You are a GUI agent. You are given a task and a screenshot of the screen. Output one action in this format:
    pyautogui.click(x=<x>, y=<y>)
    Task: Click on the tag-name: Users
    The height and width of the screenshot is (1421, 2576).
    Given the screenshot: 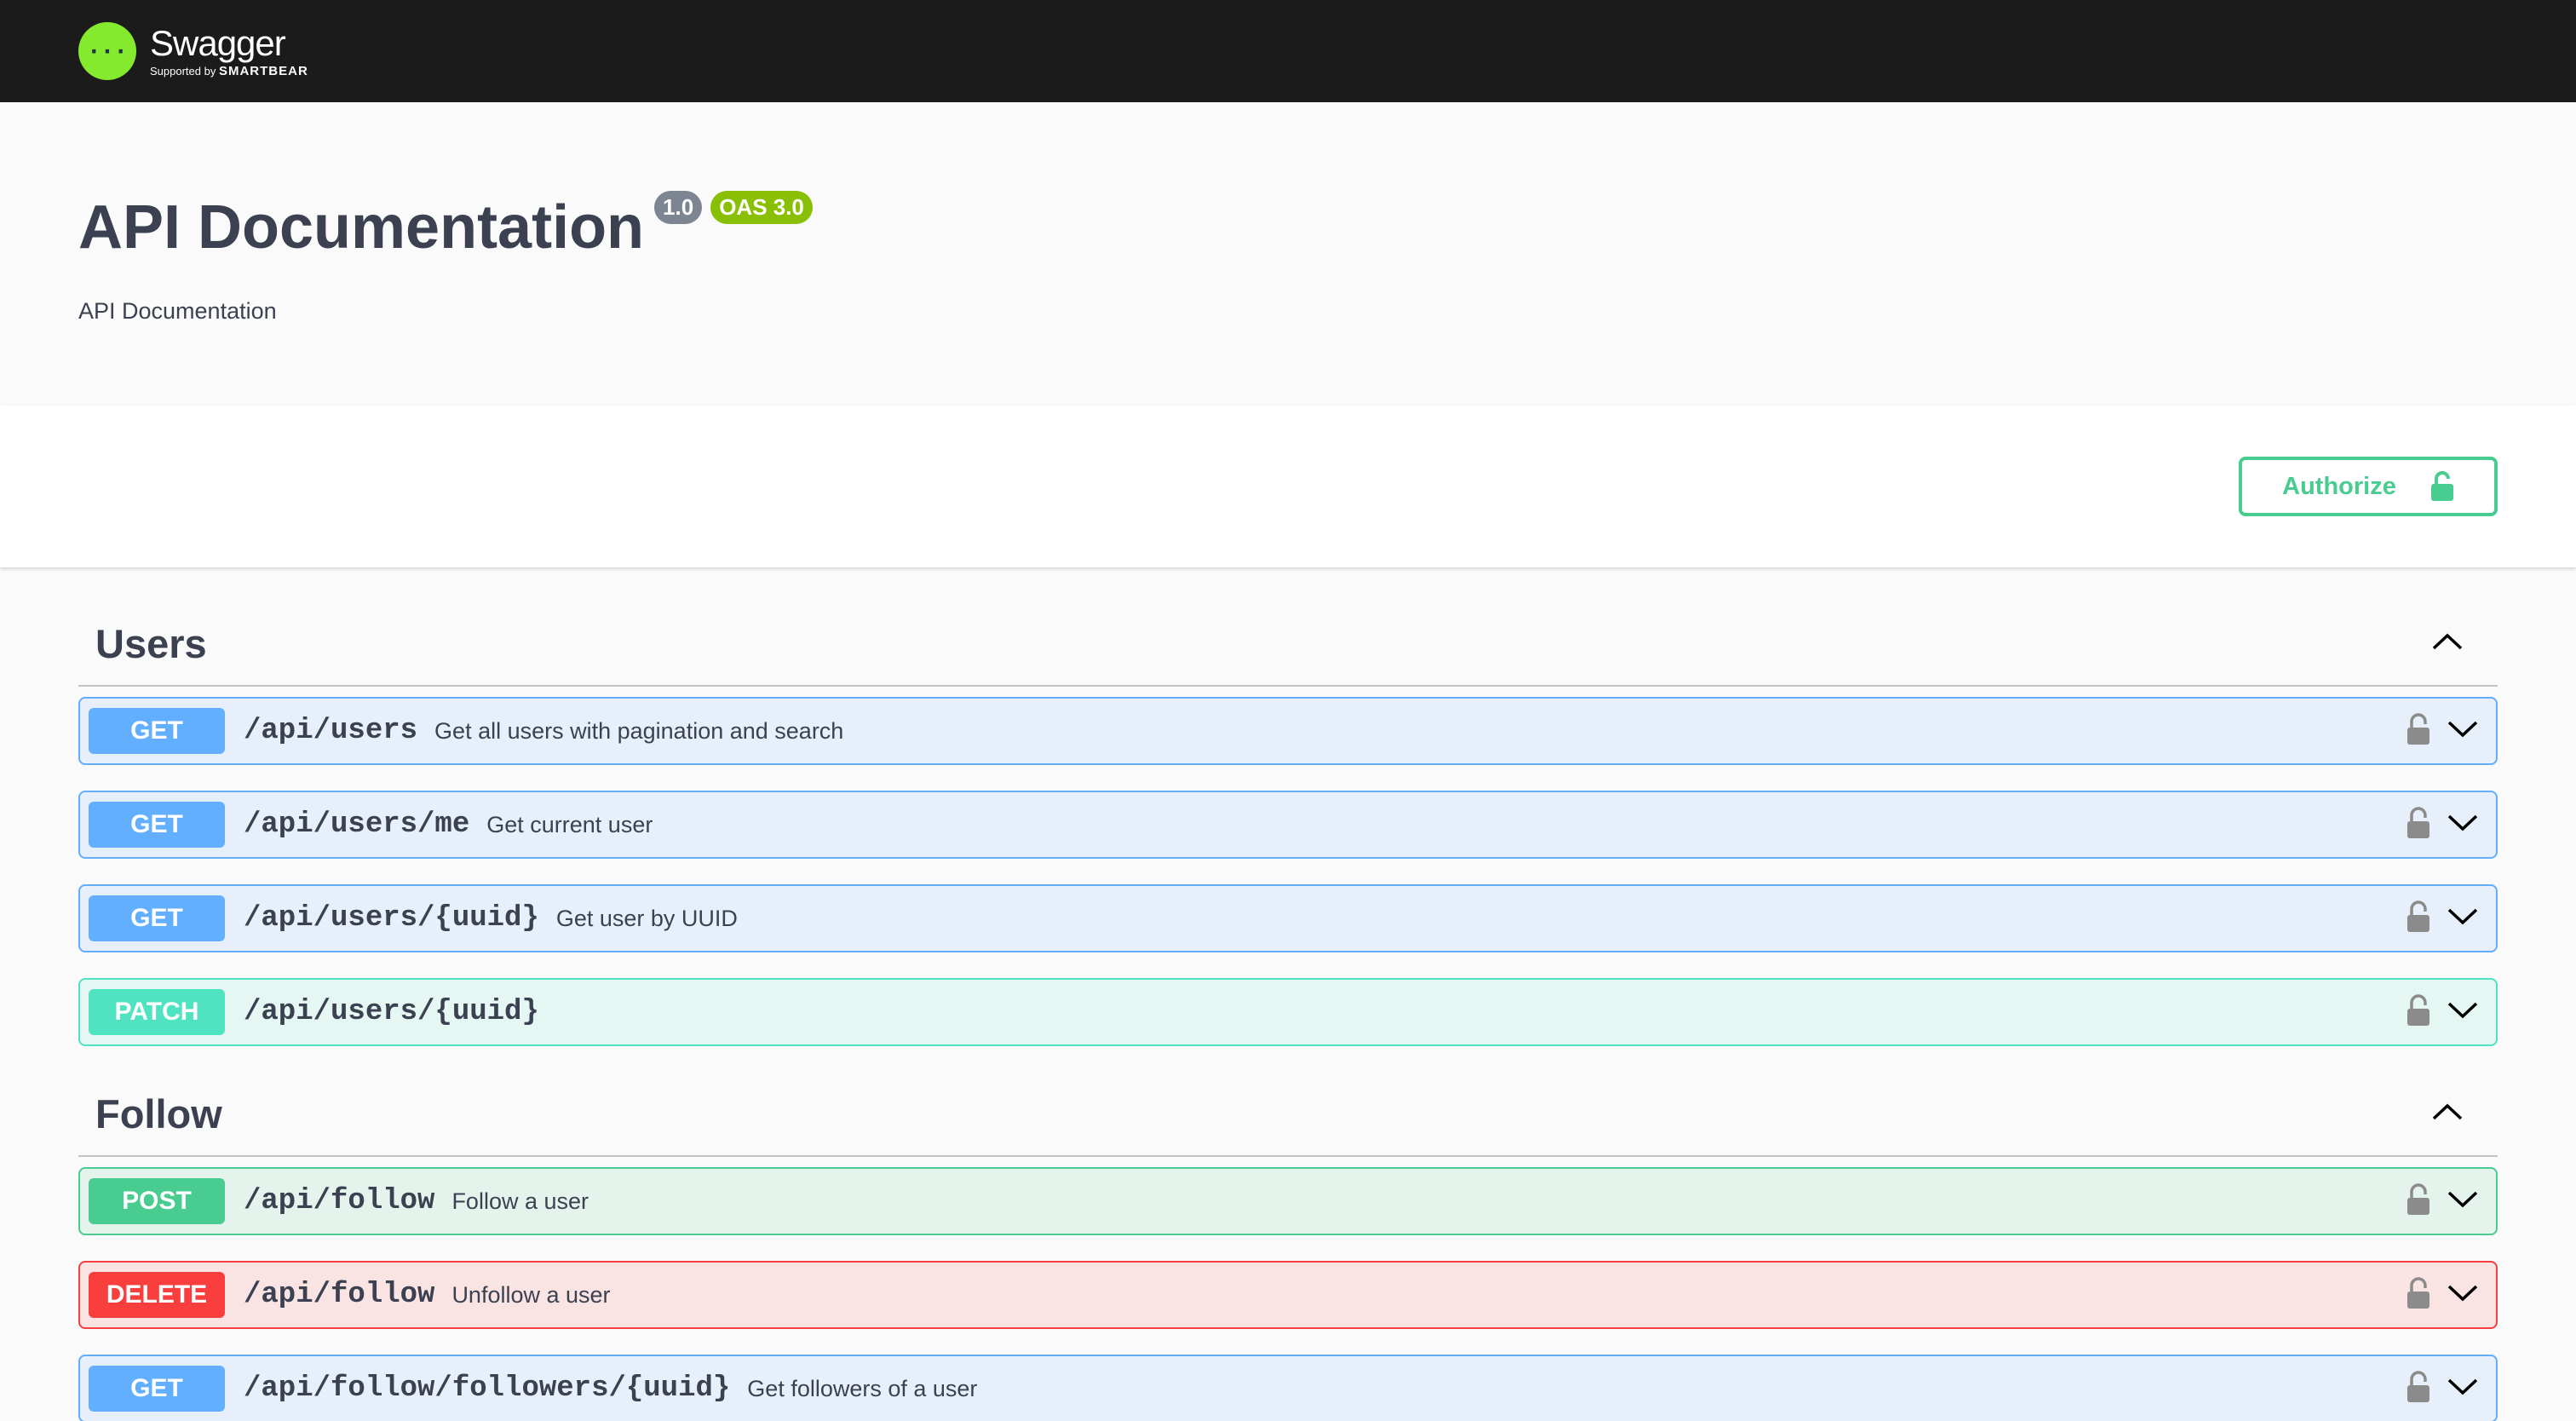 What is the action you would take?
    pyautogui.click(x=151, y=643)
    